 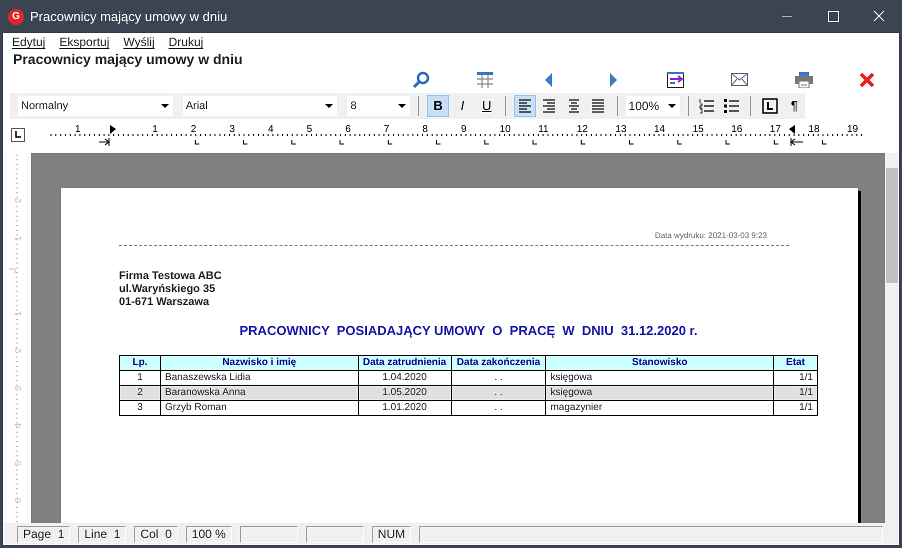 I want to click on table-cell: magazynier, so click(x=660, y=407).